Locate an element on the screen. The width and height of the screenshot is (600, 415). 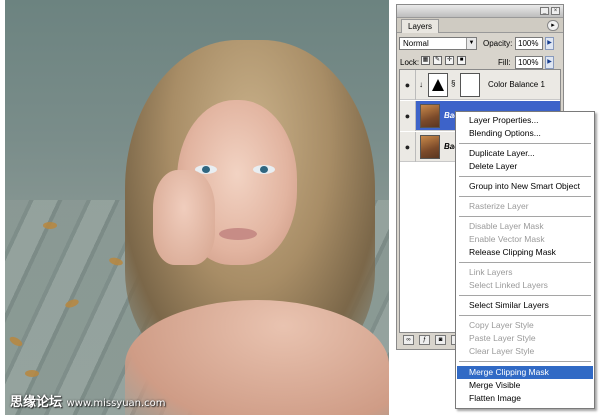
menu-item-merge-visible: Merge Visible is located at coordinates (525, 385).